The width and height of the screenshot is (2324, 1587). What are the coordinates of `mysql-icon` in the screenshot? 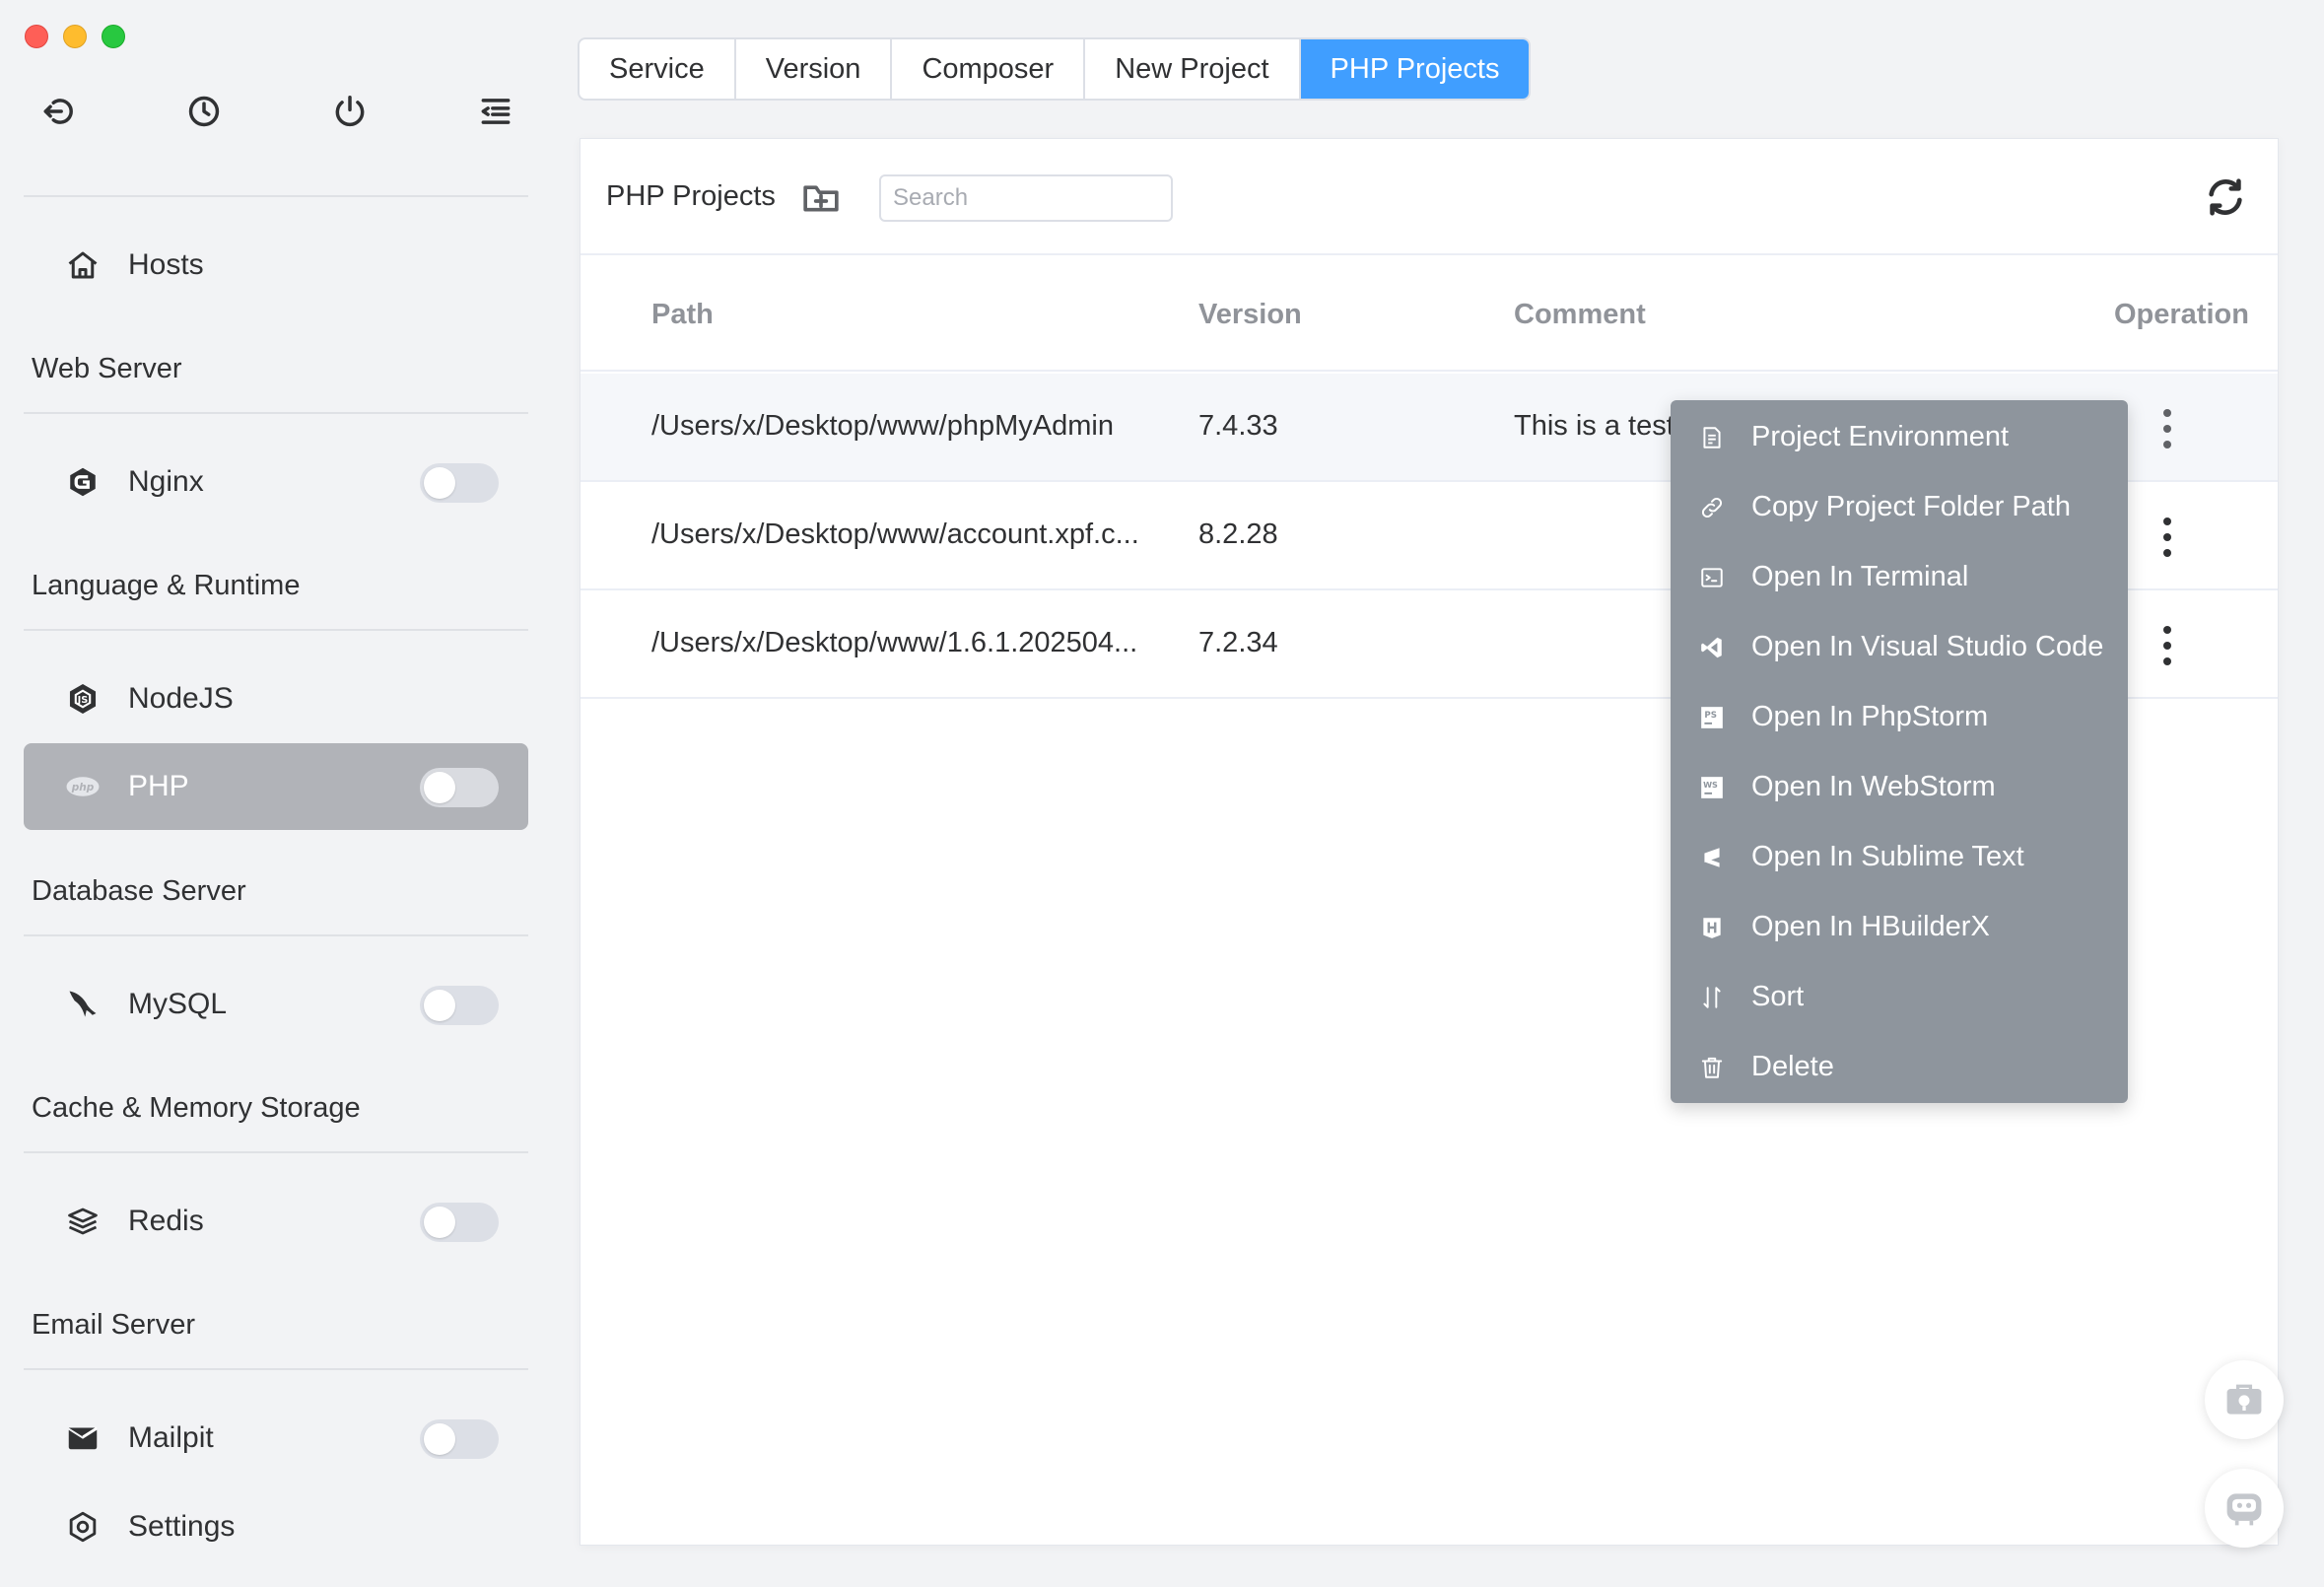 It's located at (83, 1005).